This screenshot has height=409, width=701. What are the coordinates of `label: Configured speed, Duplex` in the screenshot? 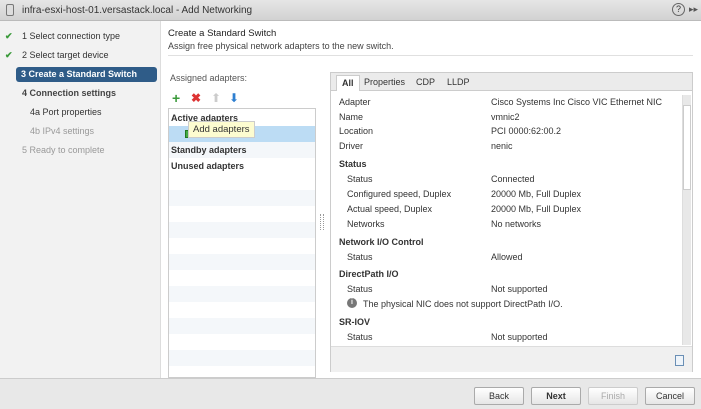 It's located at (399, 194).